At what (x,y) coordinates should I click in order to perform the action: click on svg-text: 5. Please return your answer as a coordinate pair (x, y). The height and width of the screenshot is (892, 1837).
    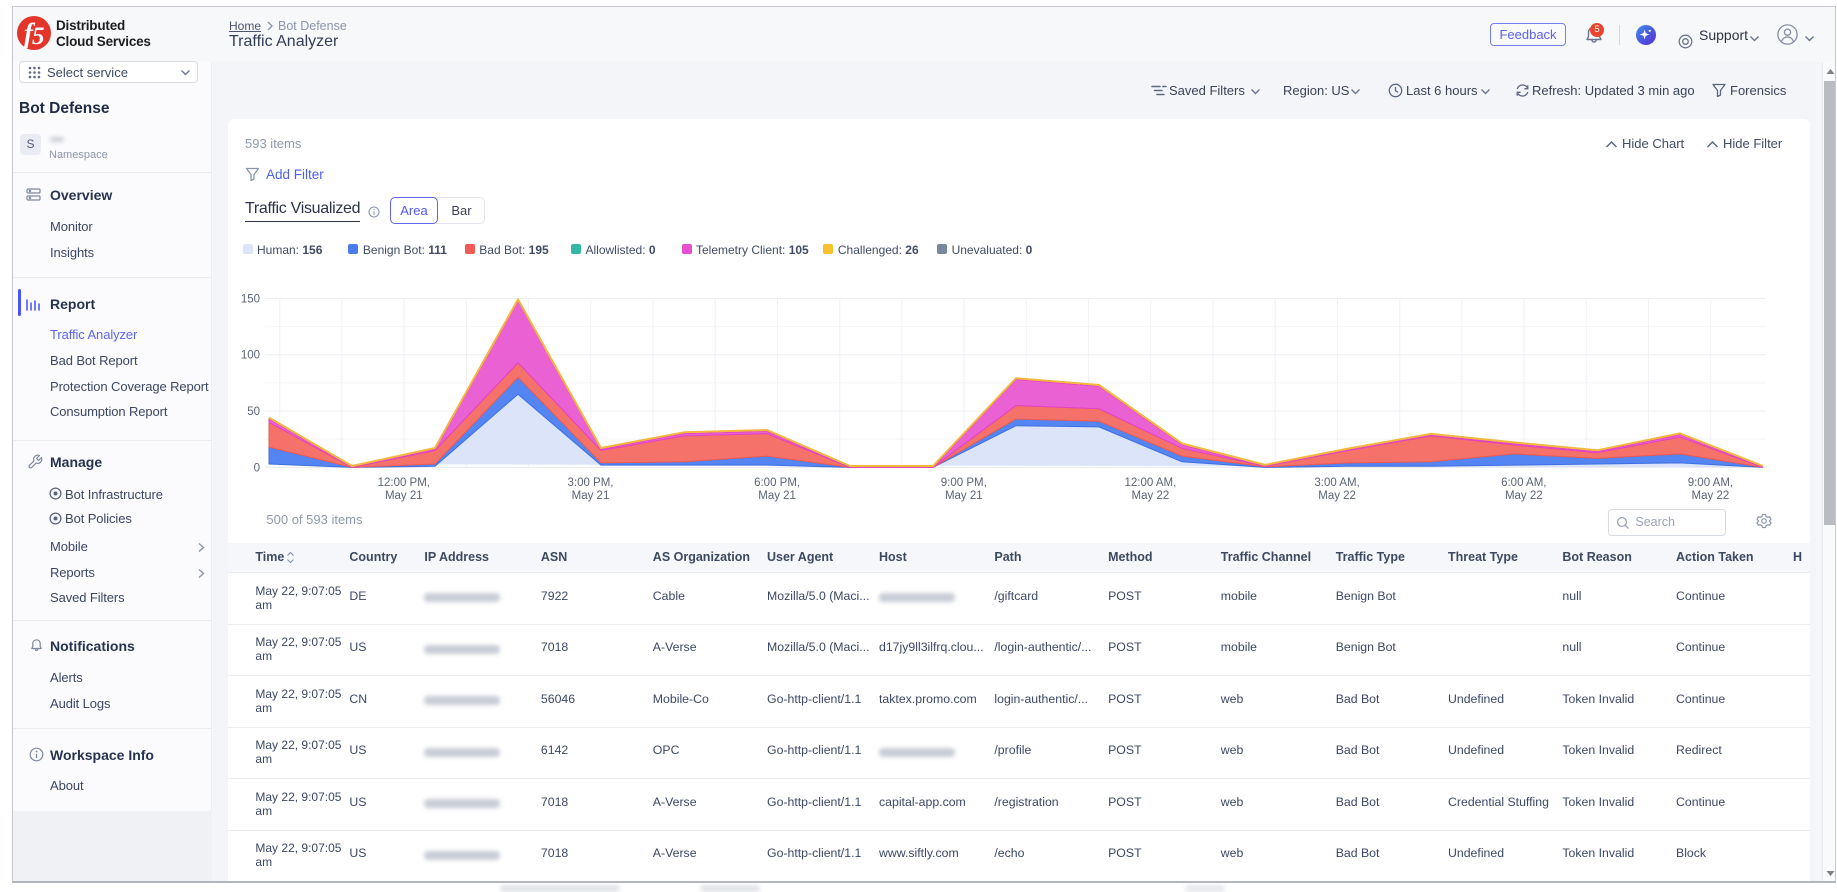
    Looking at the image, I should click on (38, 36).